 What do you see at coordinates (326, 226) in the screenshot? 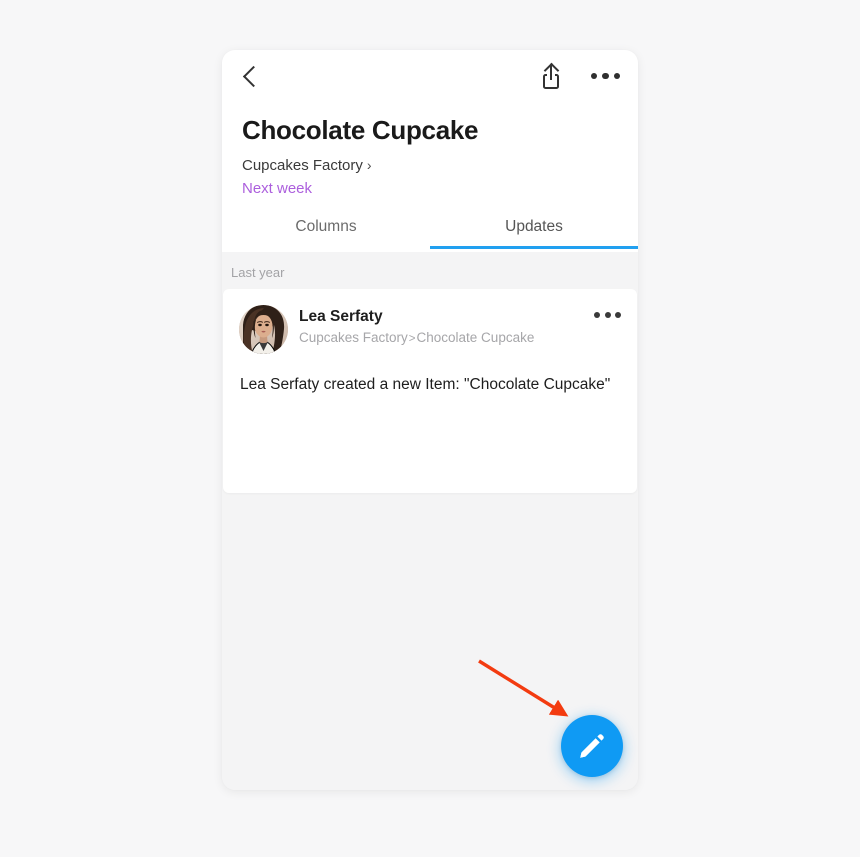
I see `tab-columns-label: Columns` at bounding box center [326, 226].